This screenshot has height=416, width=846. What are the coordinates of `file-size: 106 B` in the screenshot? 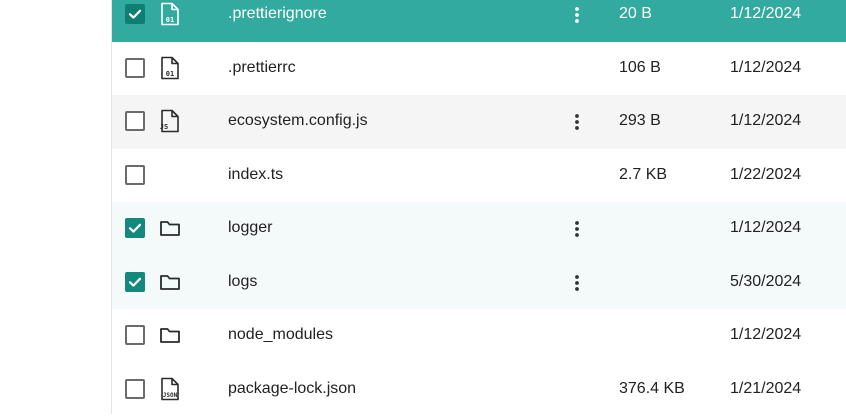 It's located at (640, 68).